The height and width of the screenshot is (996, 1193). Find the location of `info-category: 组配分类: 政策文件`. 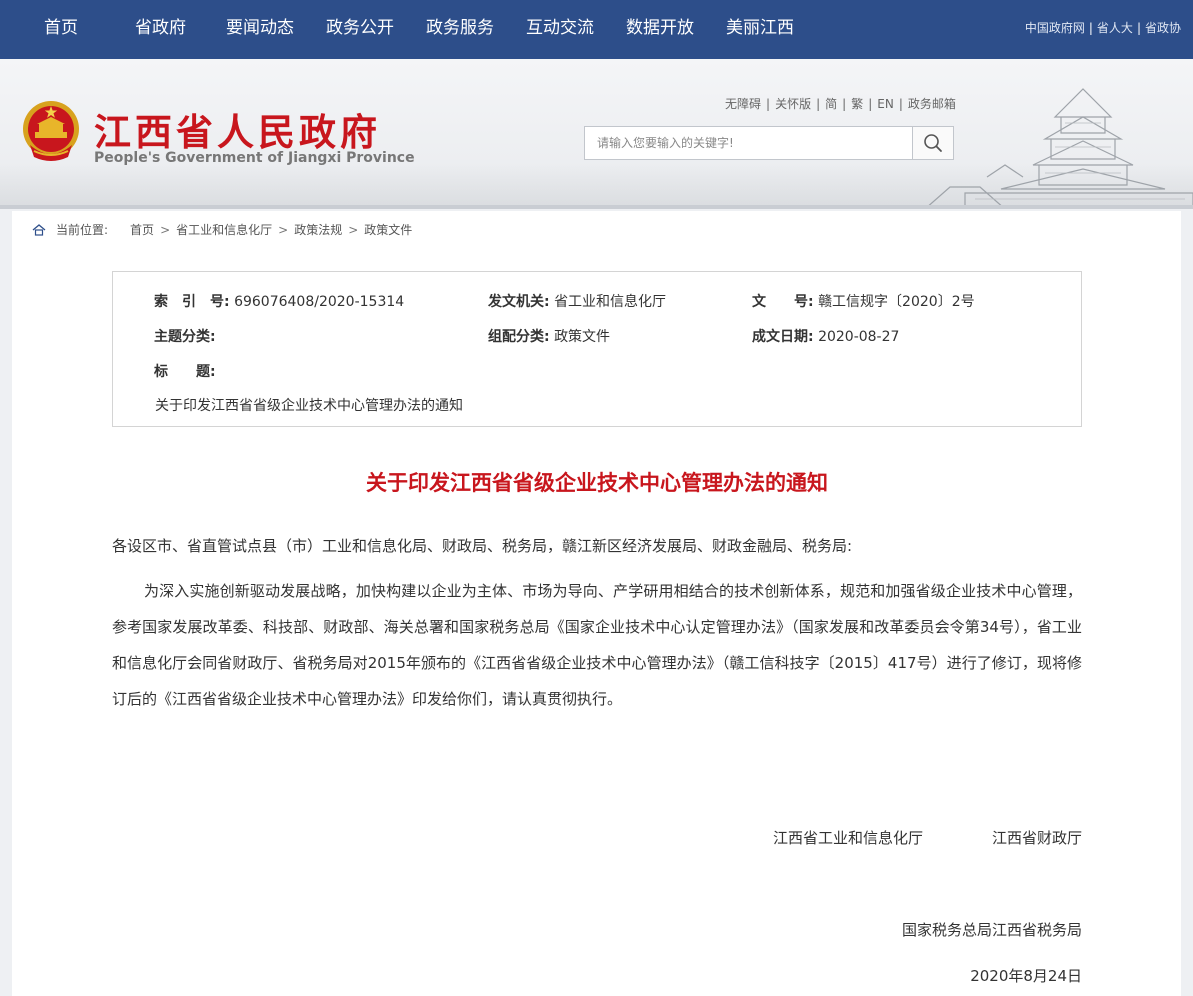

info-category: 组配分类: 政策文件 is located at coordinates (549, 336).